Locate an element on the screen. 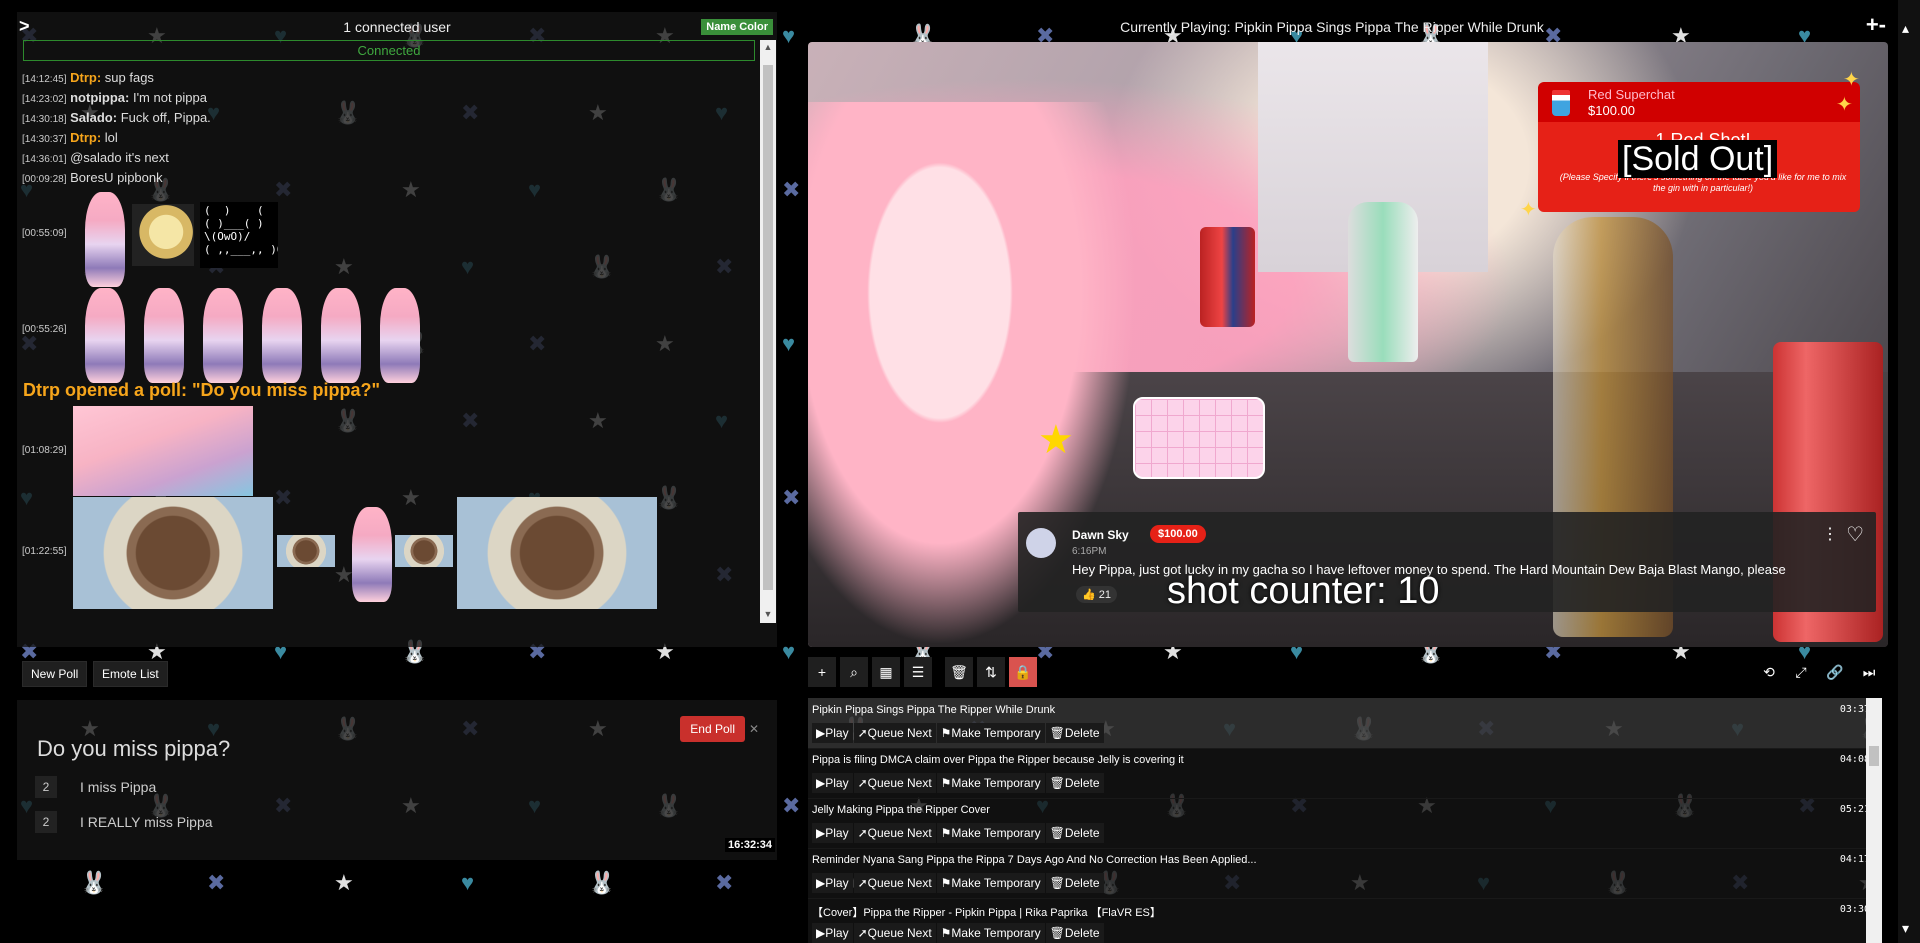 Image resolution: width=1920 pixels, height=943 pixels. grid-view-button: ▦ is located at coordinates (886, 672).